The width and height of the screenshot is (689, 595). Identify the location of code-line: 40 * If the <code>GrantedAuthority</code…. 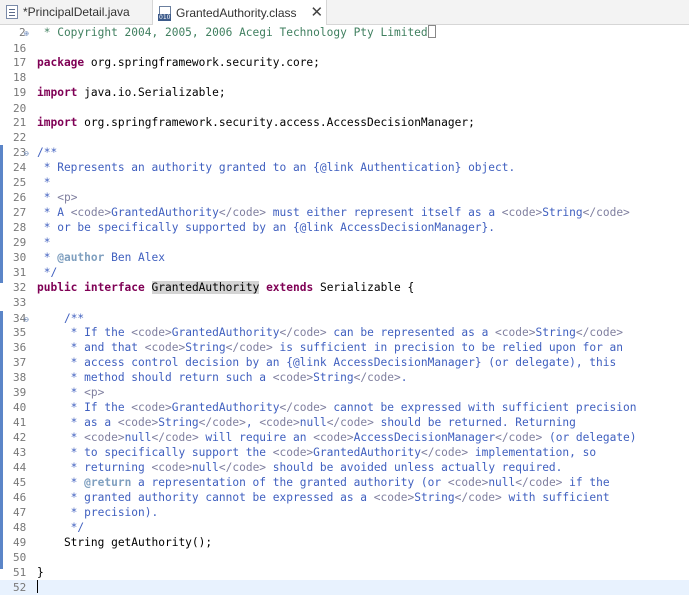
(344, 407).